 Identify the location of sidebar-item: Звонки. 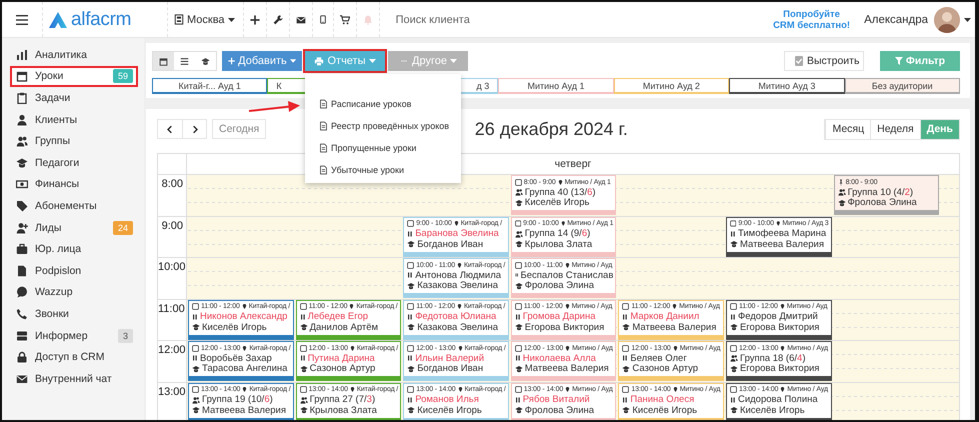
(74, 314).